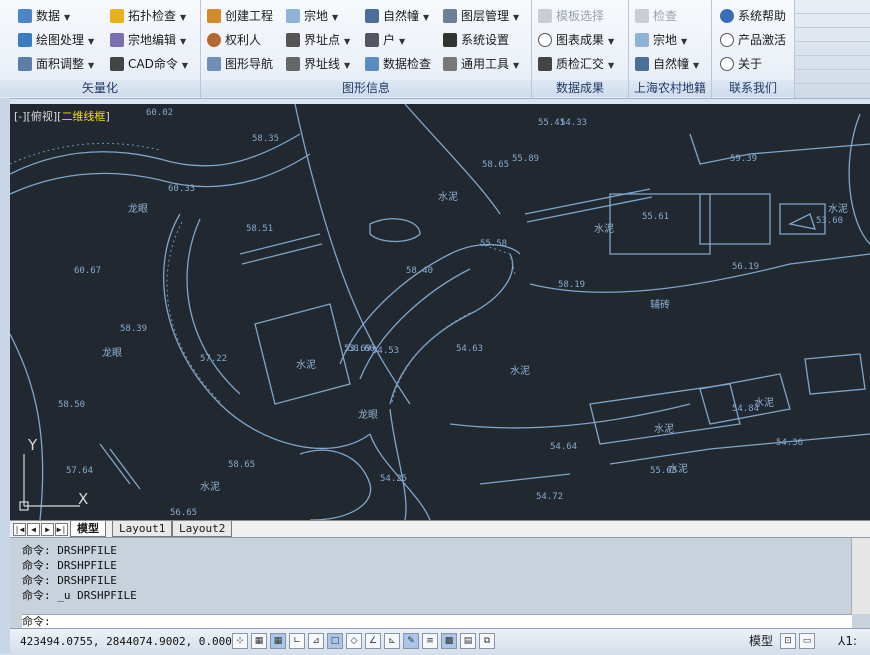  What do you see at coordinates (354, 641) in the screenshot?
I see `3d-osnap-toggle: ◇` at bounding box center [354, 641].